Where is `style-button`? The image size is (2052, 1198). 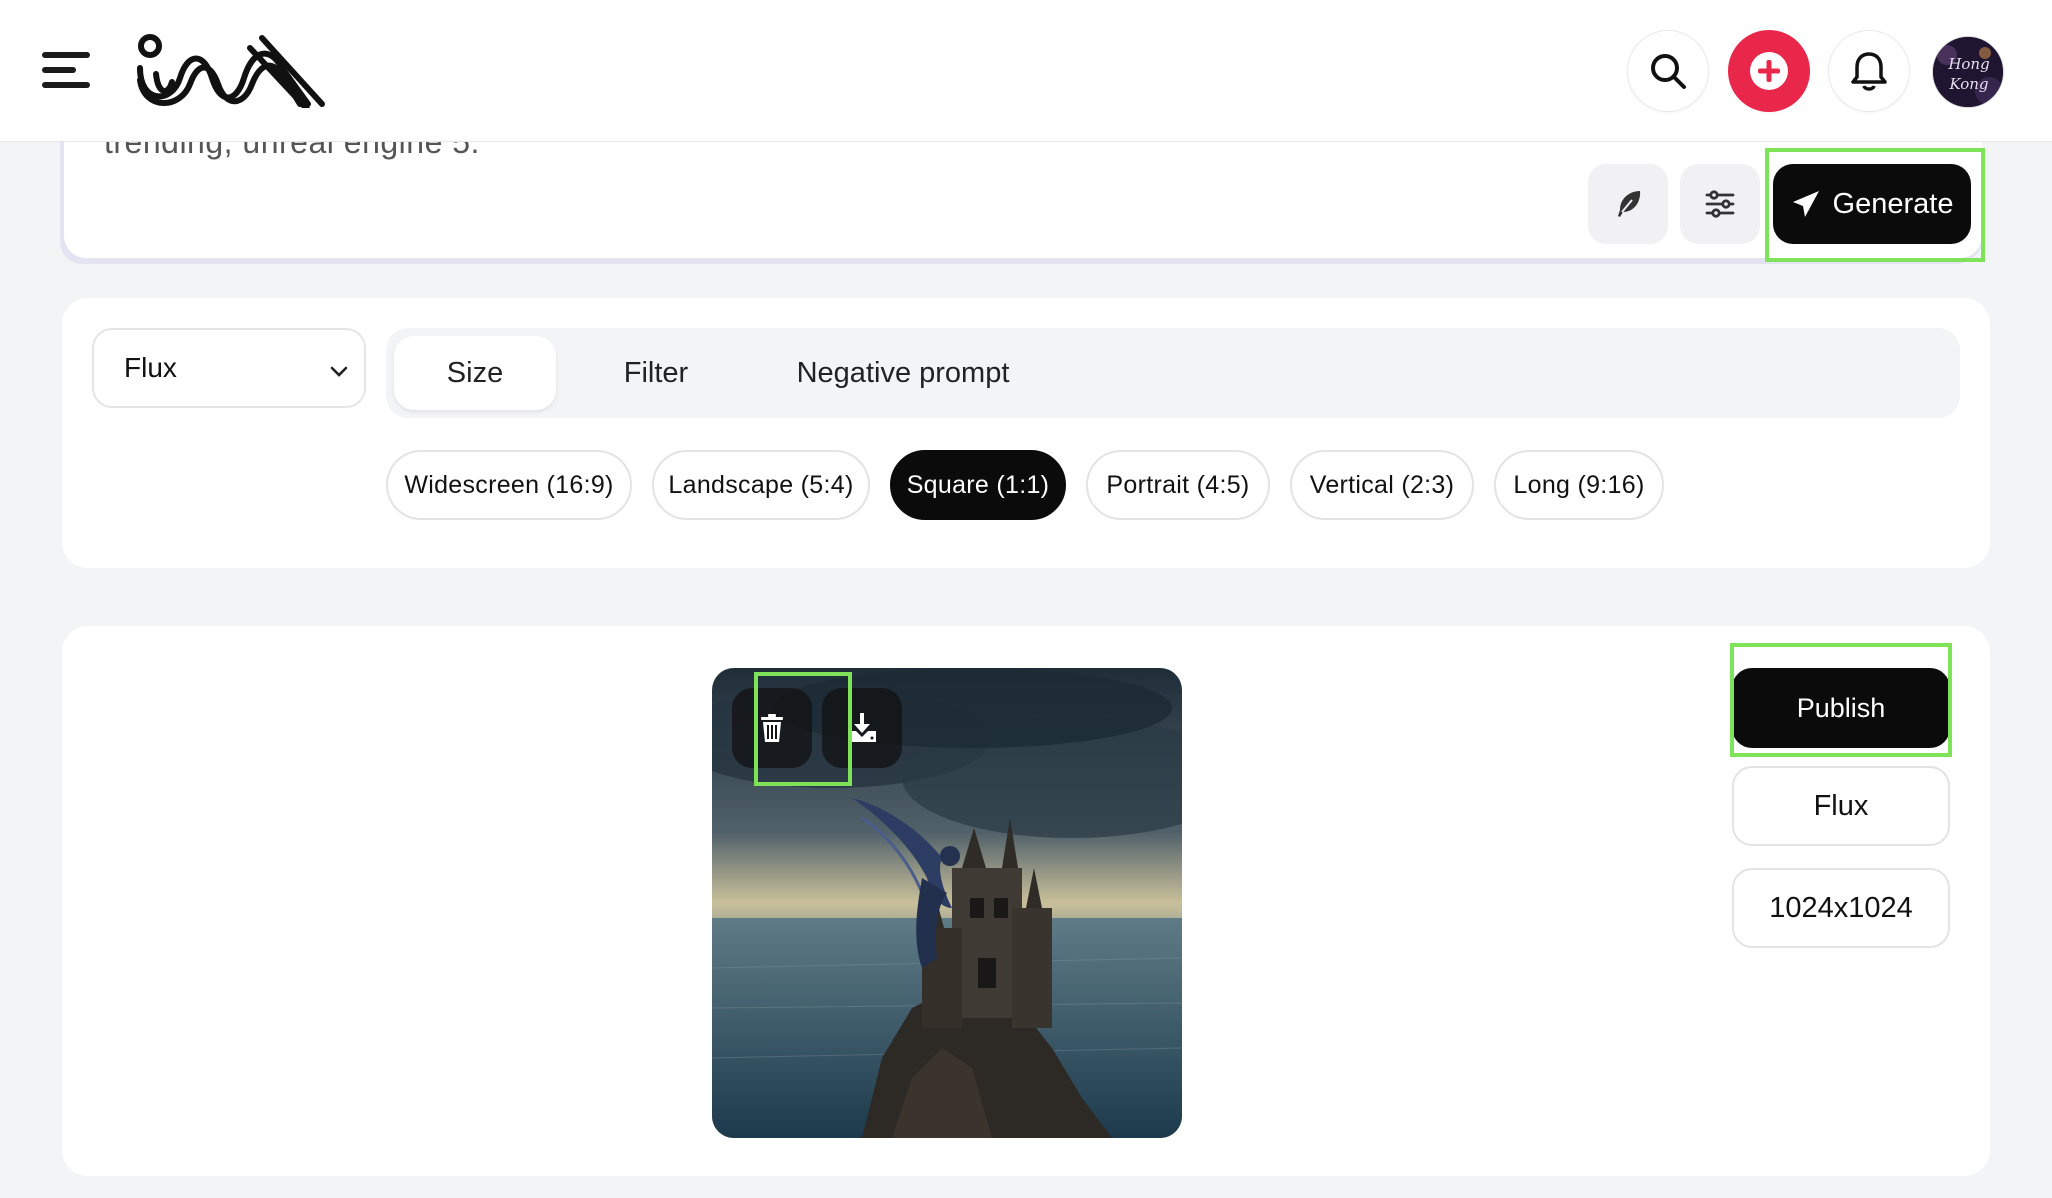 style-button is located at coordinates (1628, 204).